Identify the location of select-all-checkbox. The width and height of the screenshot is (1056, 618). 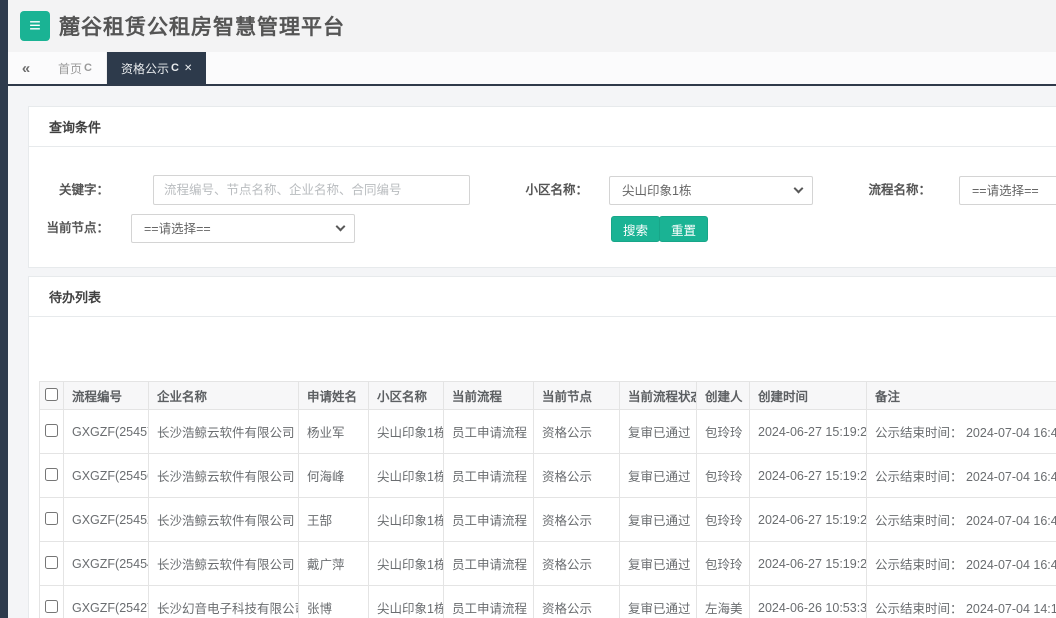
(51, 394).